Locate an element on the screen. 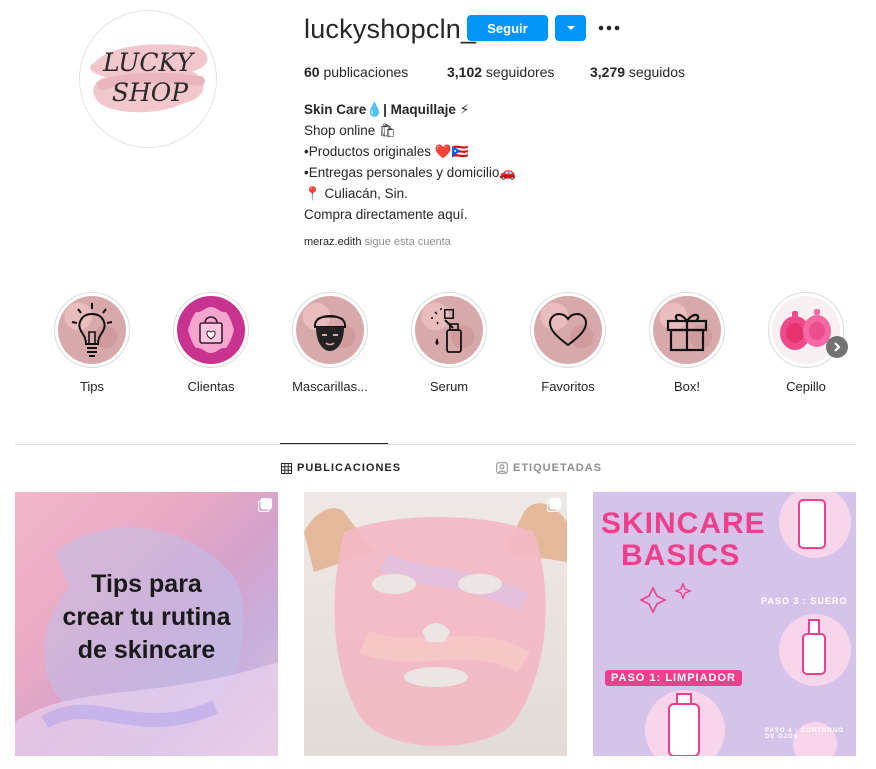 This screenshot has width=876, height=769. profile-username: luckyshopcln_ is located at coordinates (390, 29).